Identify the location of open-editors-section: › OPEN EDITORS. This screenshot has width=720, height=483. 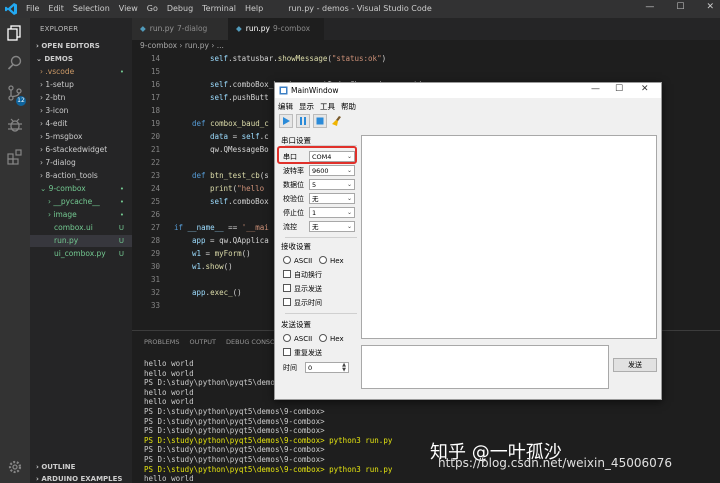
(81, 46).